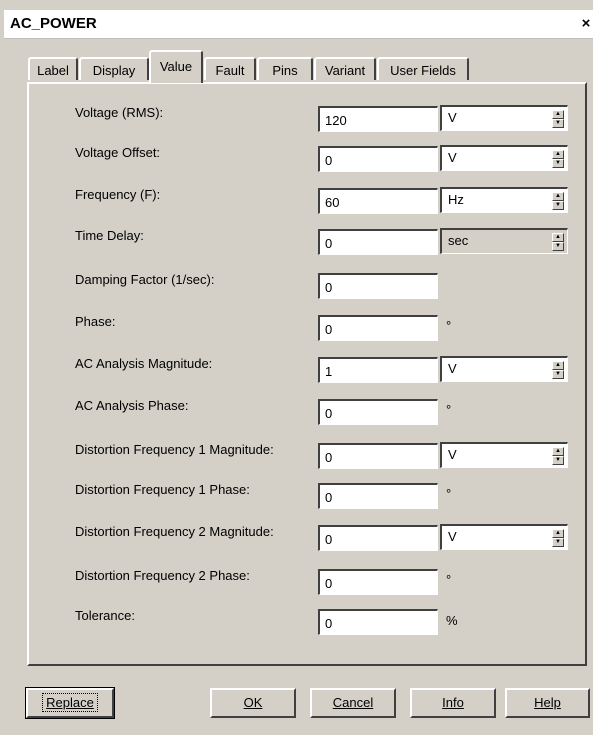  I want to click on frequency-input: 60, so click(378, 201).